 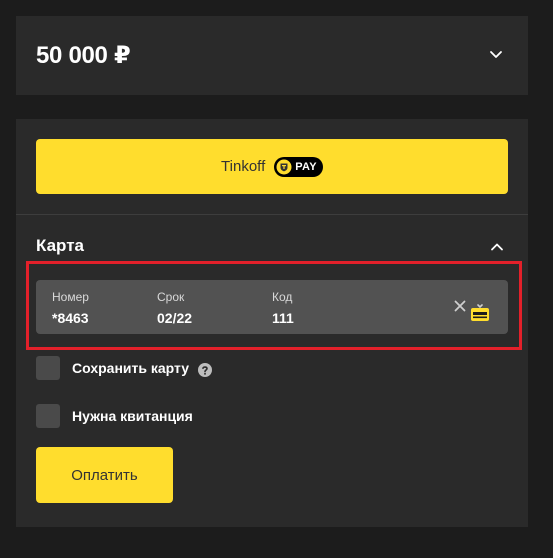 What do you see at coordinates (48, 416) in the screenshot?
I see `receipt-checkbox` at bounding box center [48, 416].